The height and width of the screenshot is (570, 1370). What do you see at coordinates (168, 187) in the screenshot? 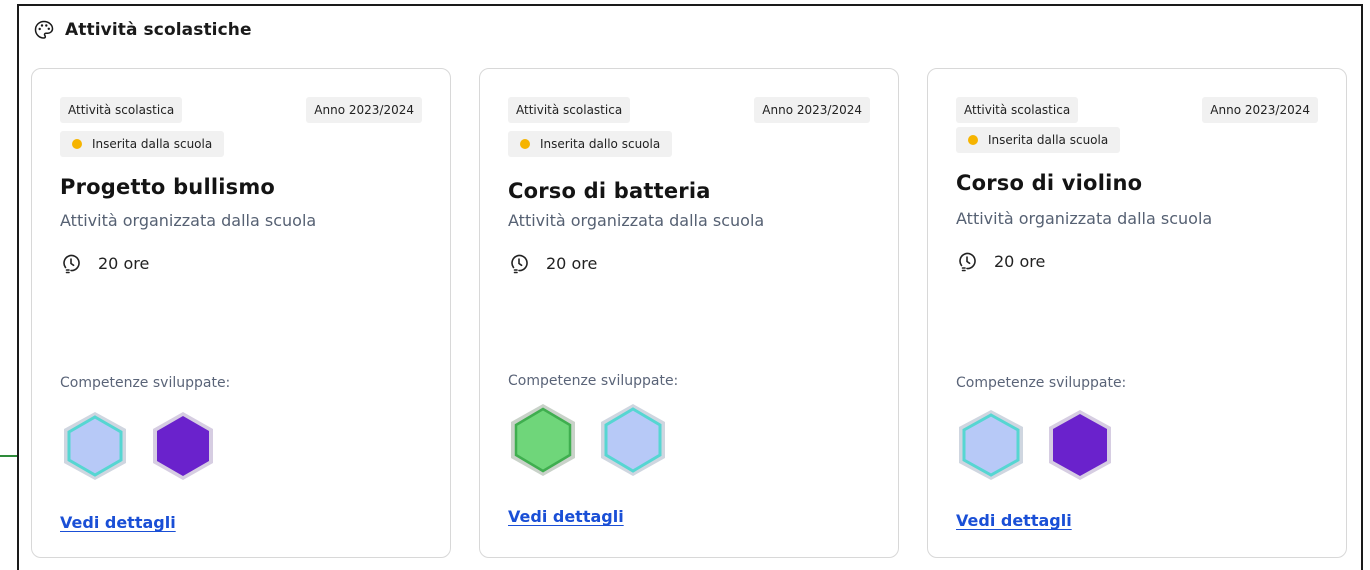
I see `activity-title: Progetto bullismo` at bounding box center [168, 187].